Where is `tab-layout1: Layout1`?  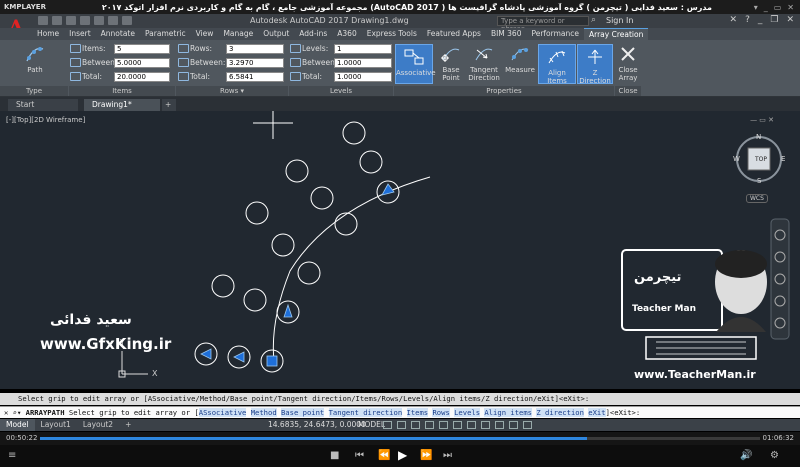 tab-layout1: Layout1 is located at coordinates (56, 425).